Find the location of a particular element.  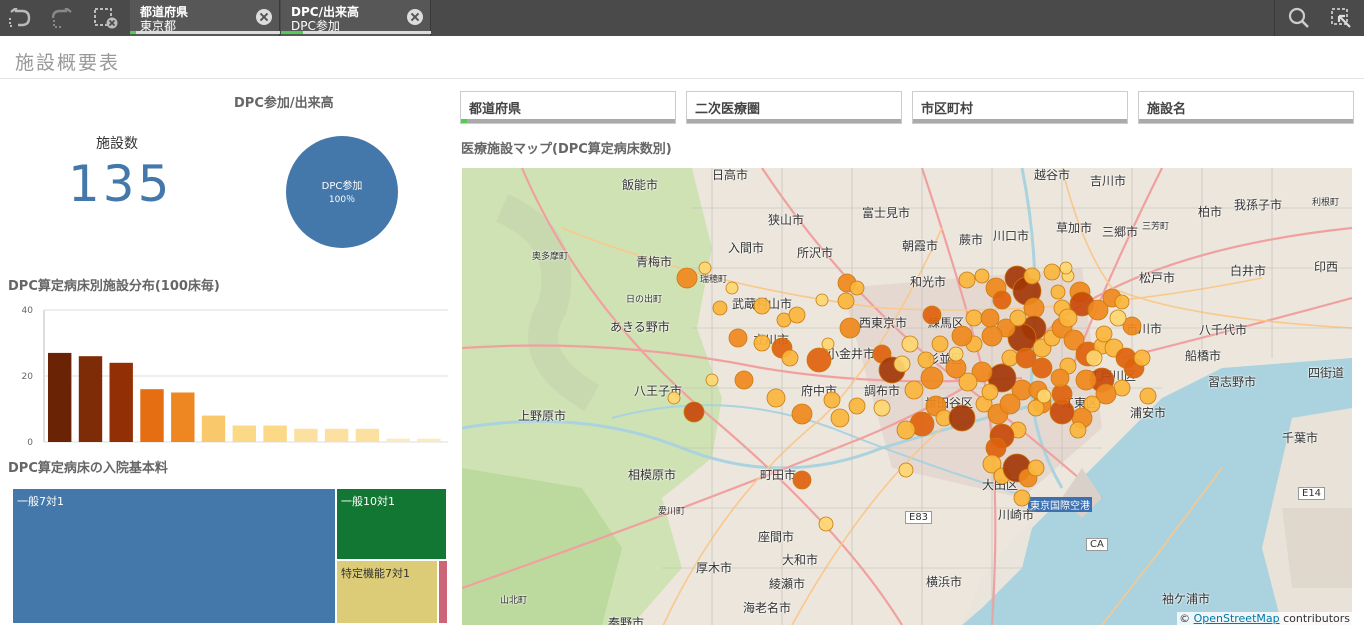

pie-chart: DPC参加 100％ is located at coordinates (342, 192).